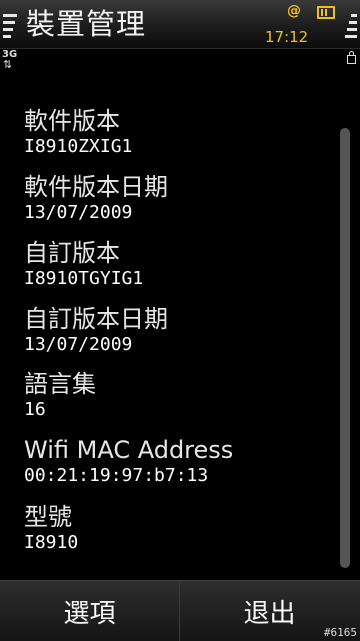 The width and height of the screenshot is (360, 641). I want to click on list-item: Wifi MAC Address 00:21:19:97:b7:13, so click(128, 461).